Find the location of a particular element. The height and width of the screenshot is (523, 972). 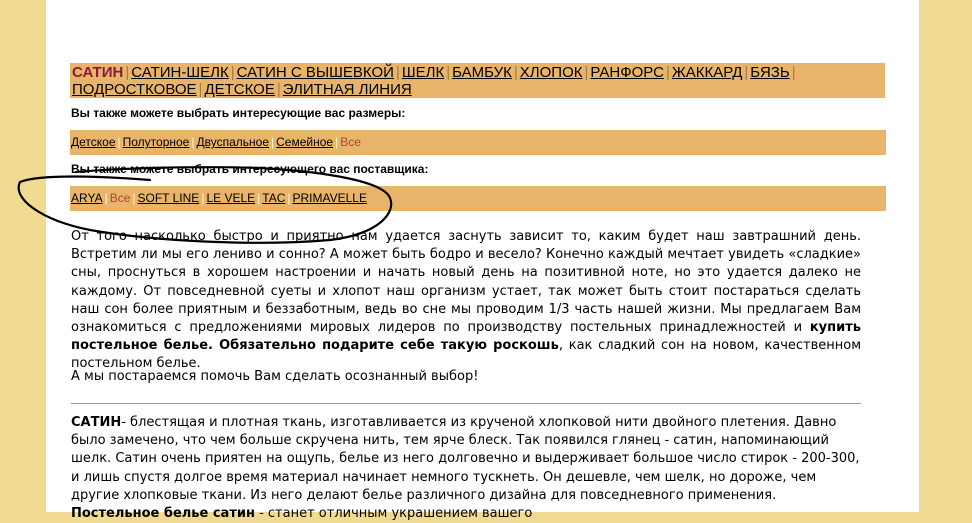

category-cotton: ХЛОПОК is located at coordinates (551, 72).